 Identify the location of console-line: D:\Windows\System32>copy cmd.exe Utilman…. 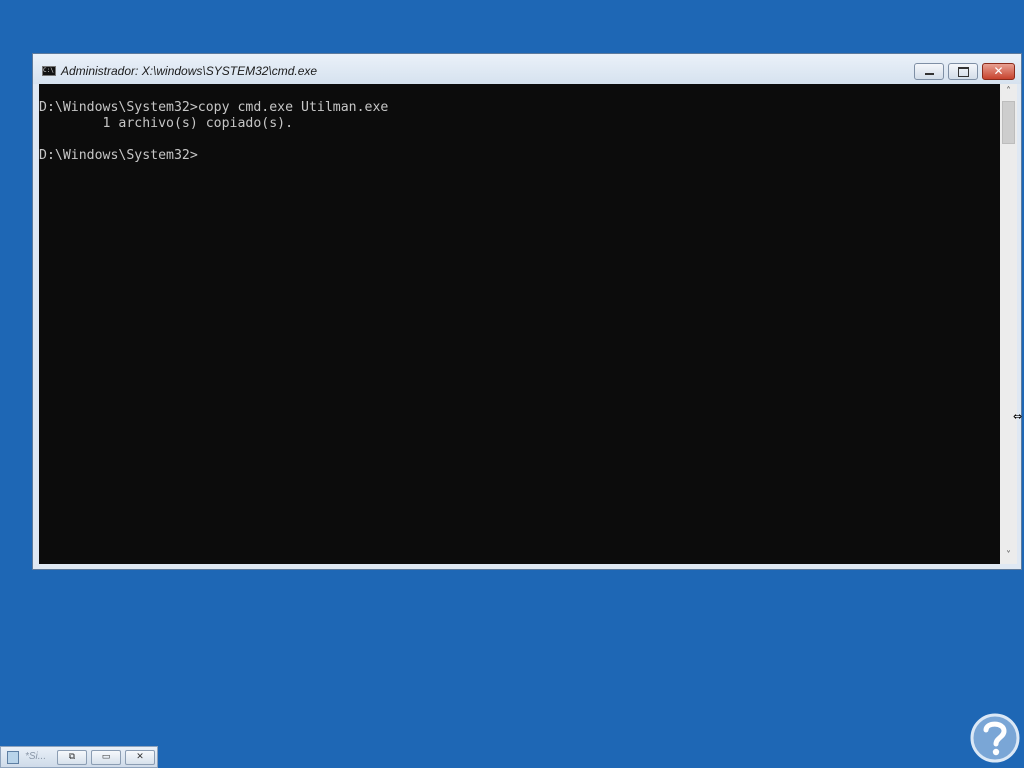
(214, 107).